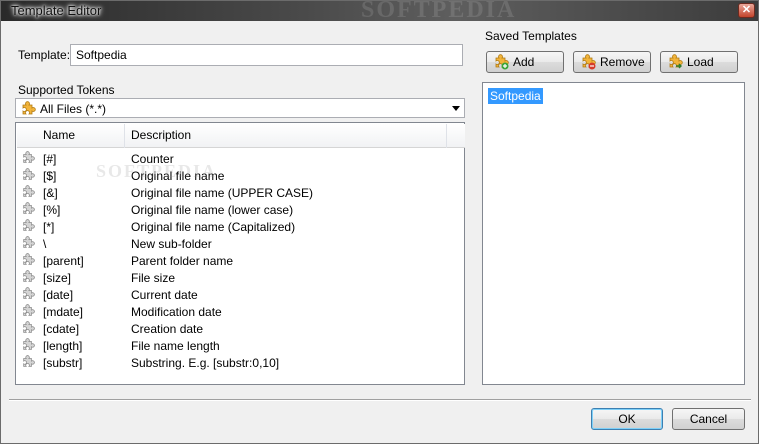  I want to click on table-row: [%] Original file name (lower case), so click(241, 209).